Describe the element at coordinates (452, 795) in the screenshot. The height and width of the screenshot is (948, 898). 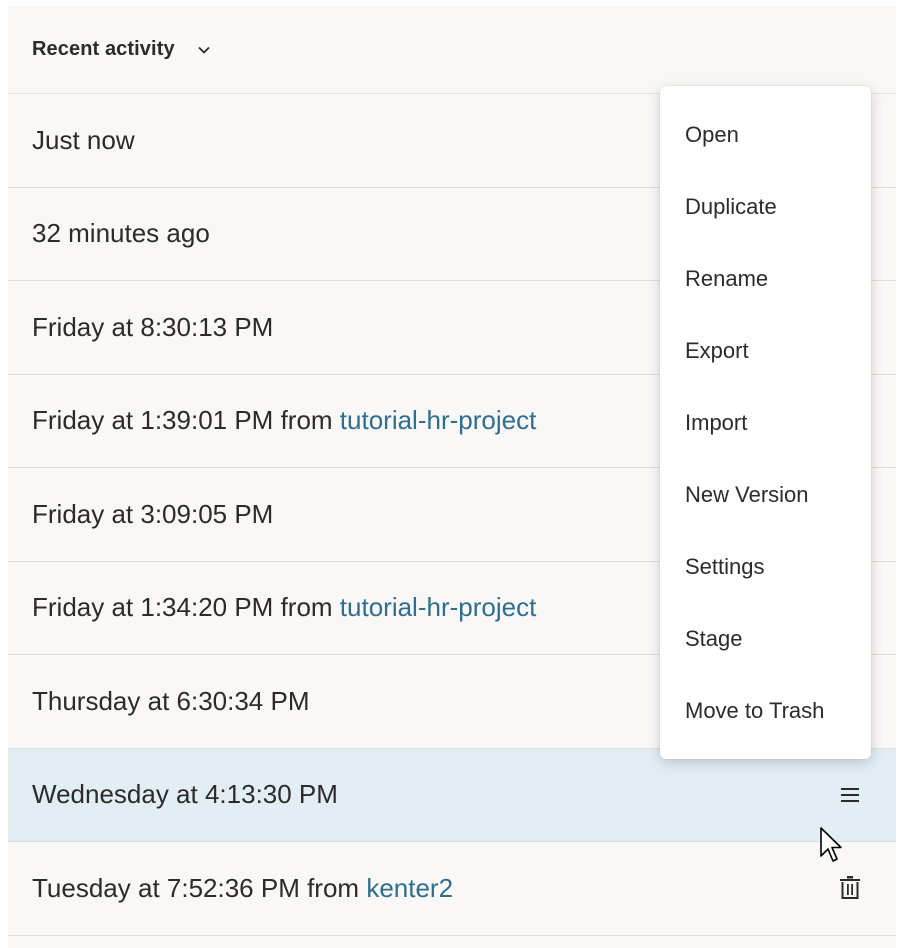
I see `activity-row-selected: Wednesday at 4:13:30 PM` at that location.